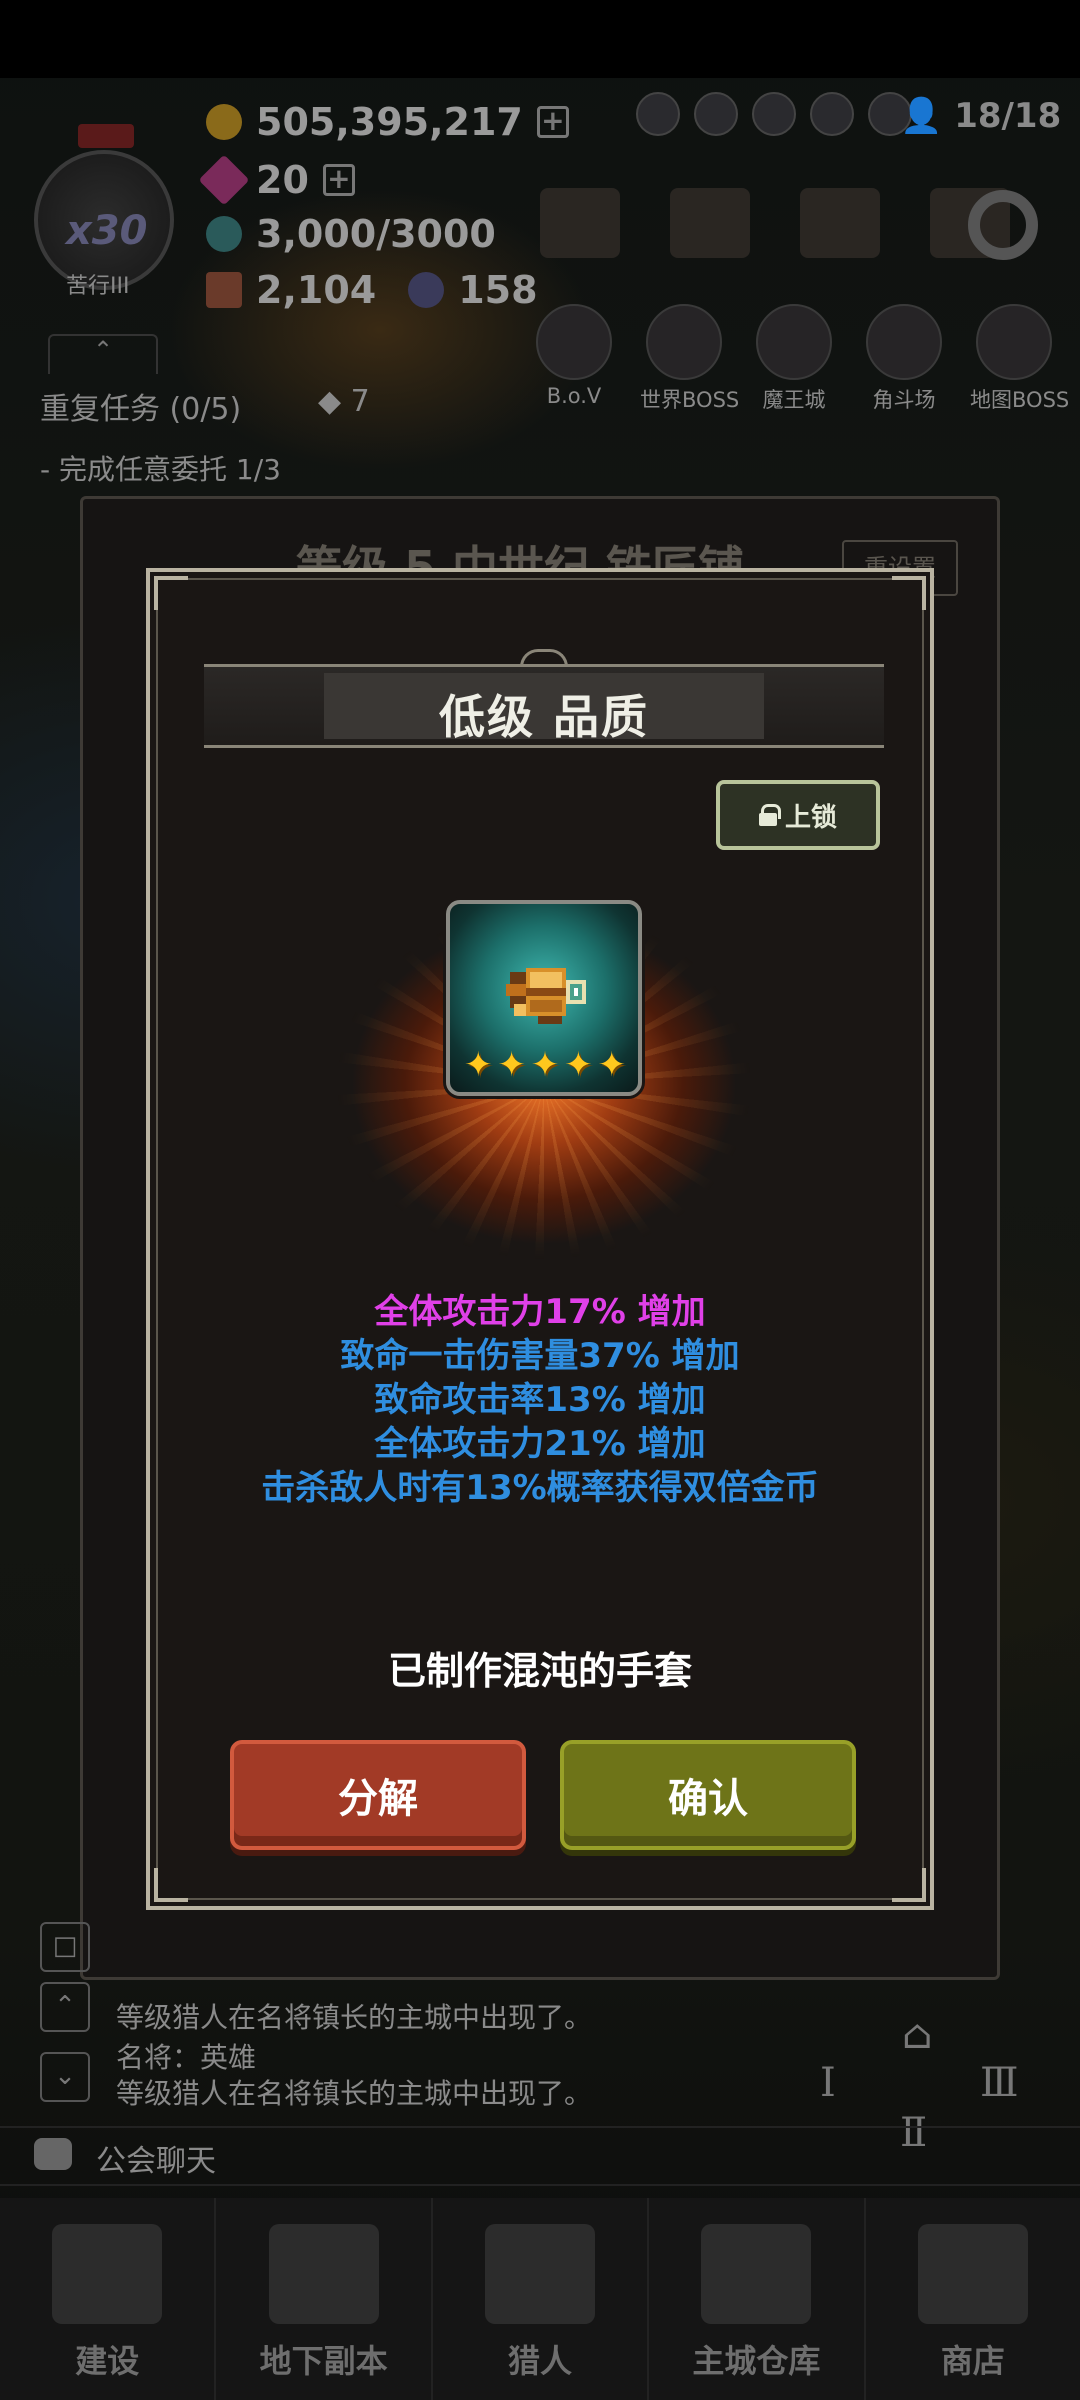 Image resolution: width=1080 pixels, height=2400 pixels. What do you see at coordinates (378, 1795) in the screenshot?
I see `disassemble-button: 分解` at bounding box center [378, 1795].